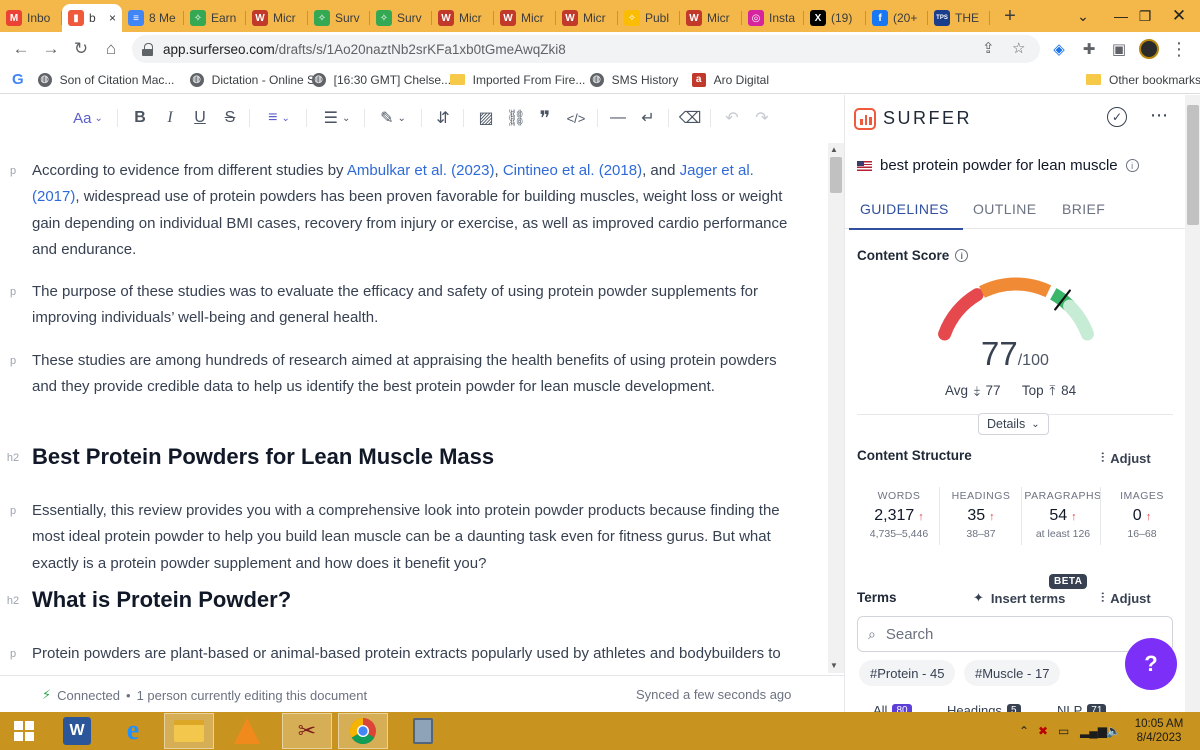  Describe the element at coordinates (907, 673) in the screenshot. I see `topic-chip: #Protein - 45` at that location.